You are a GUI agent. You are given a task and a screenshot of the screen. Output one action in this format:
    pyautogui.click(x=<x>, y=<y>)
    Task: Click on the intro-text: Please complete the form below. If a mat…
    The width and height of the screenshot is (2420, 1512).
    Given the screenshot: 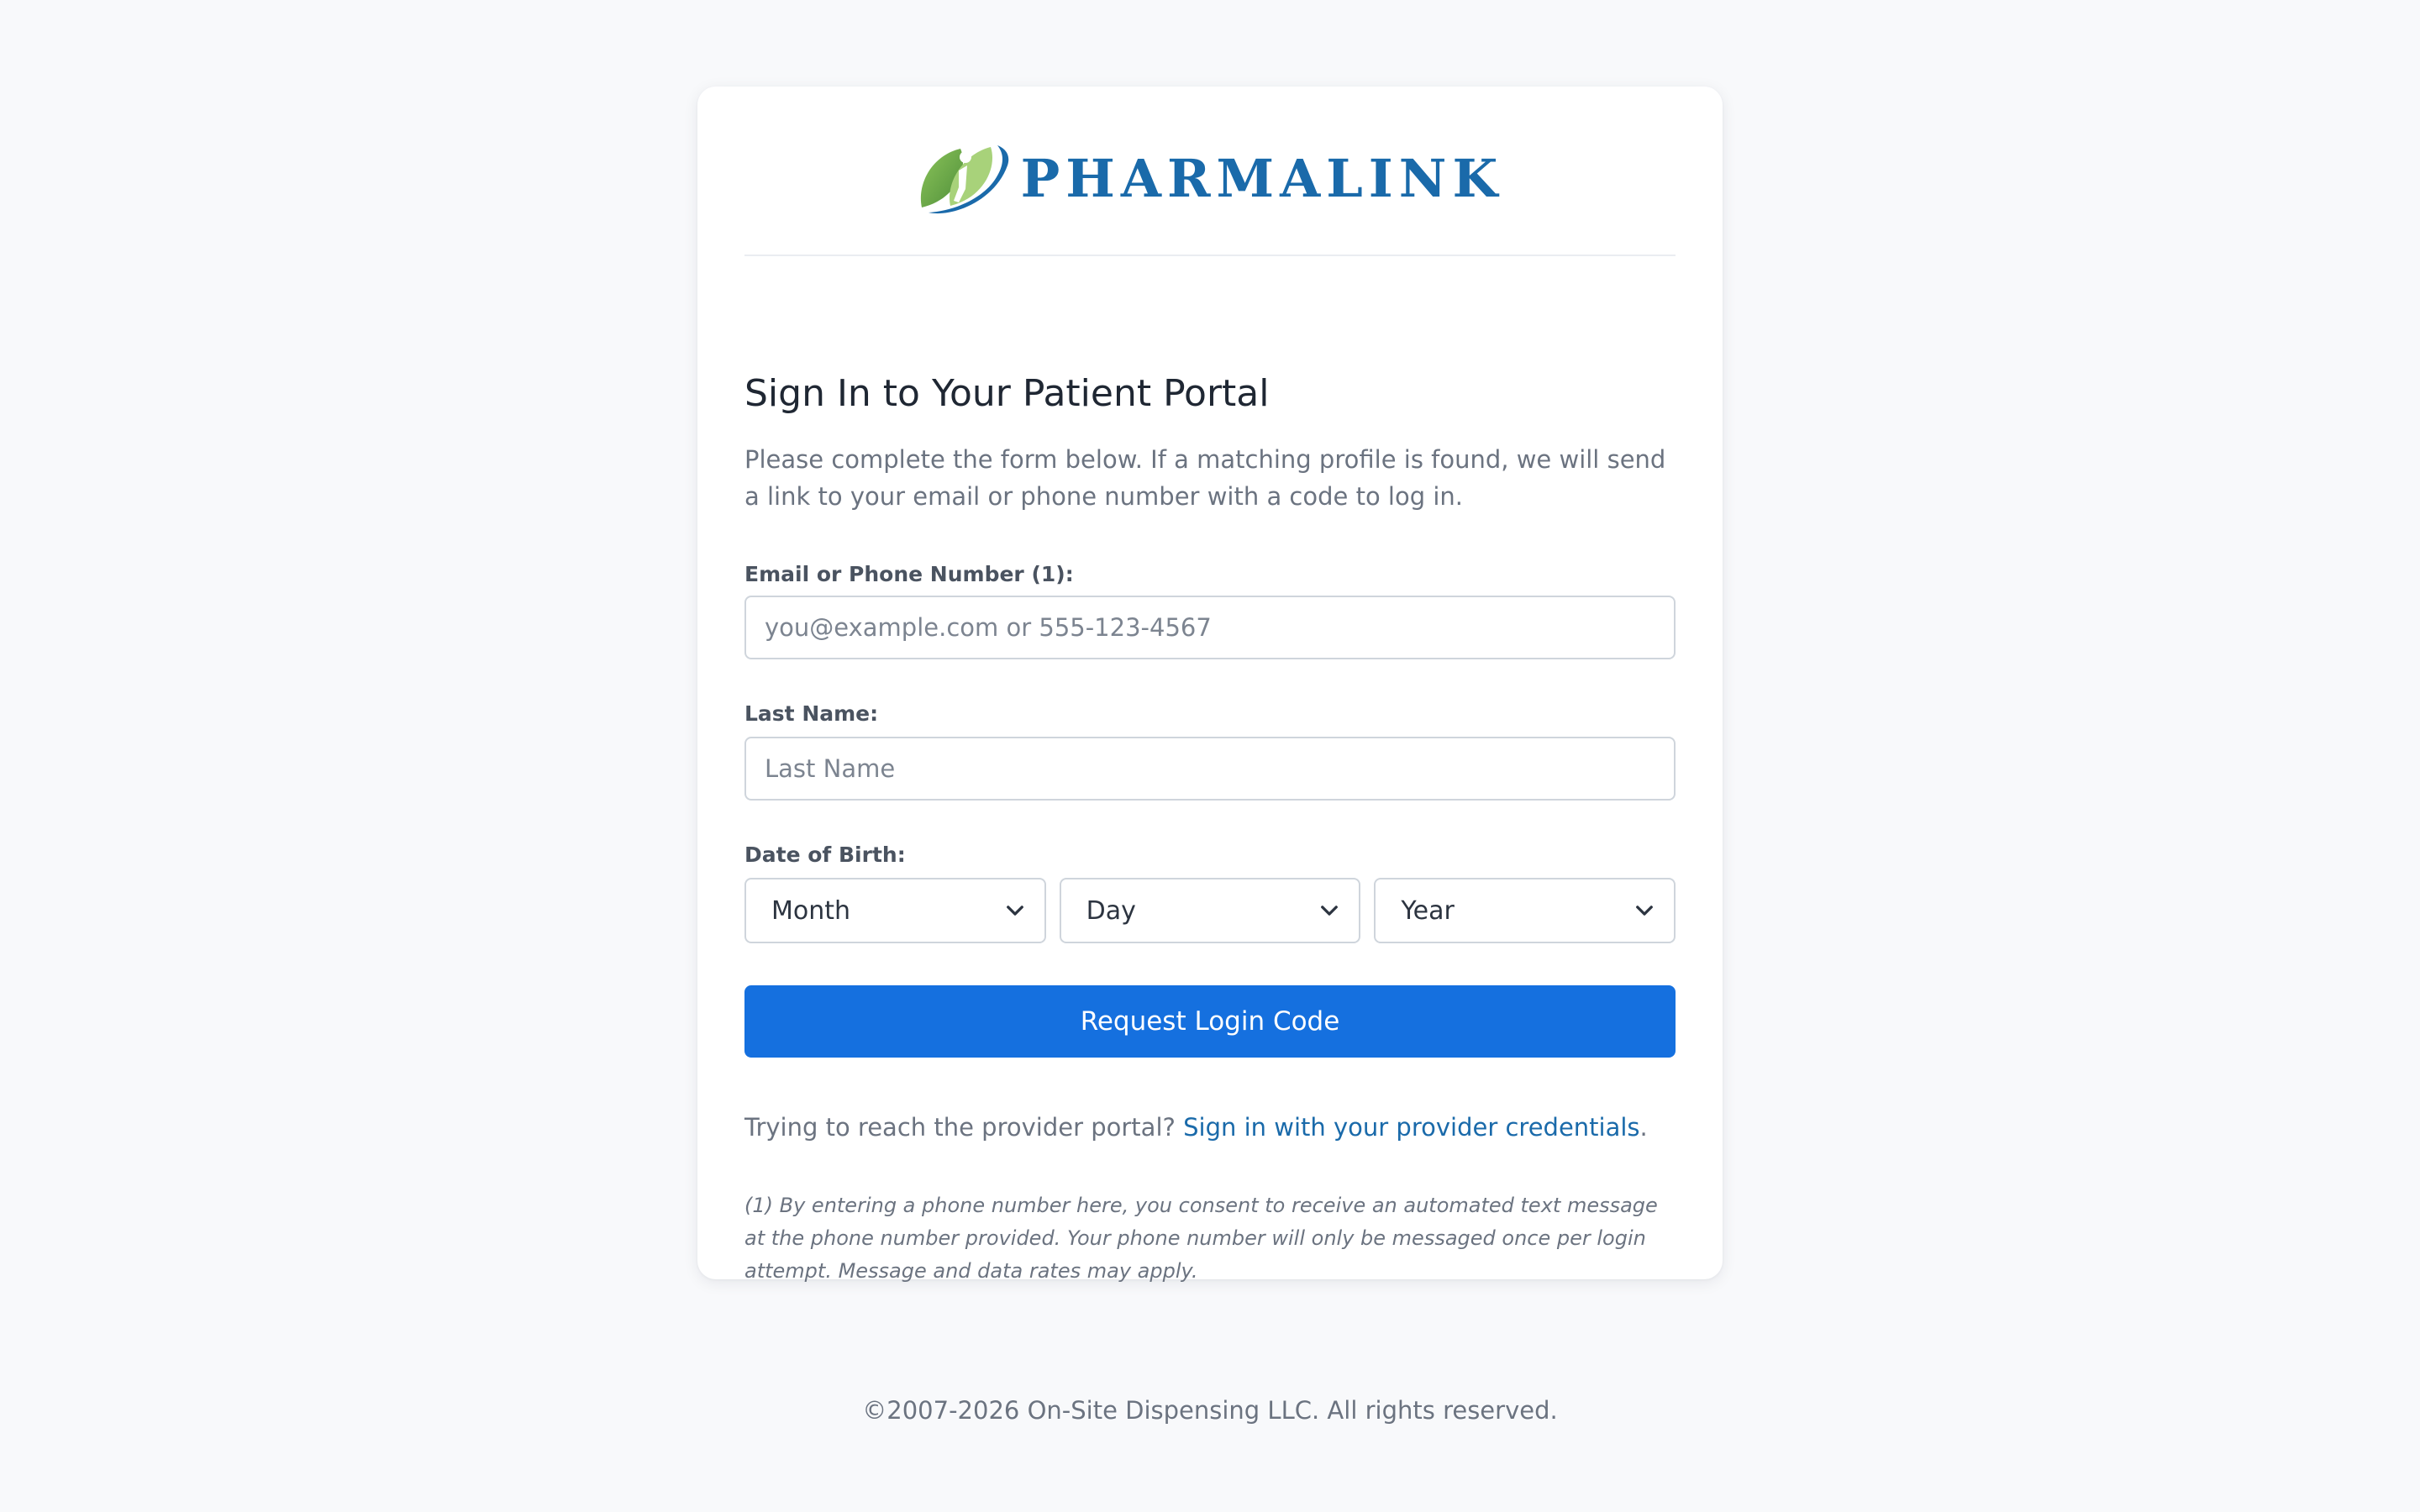 What is the action you would take?
    pyautogui.click(x=1205, y=478)
    